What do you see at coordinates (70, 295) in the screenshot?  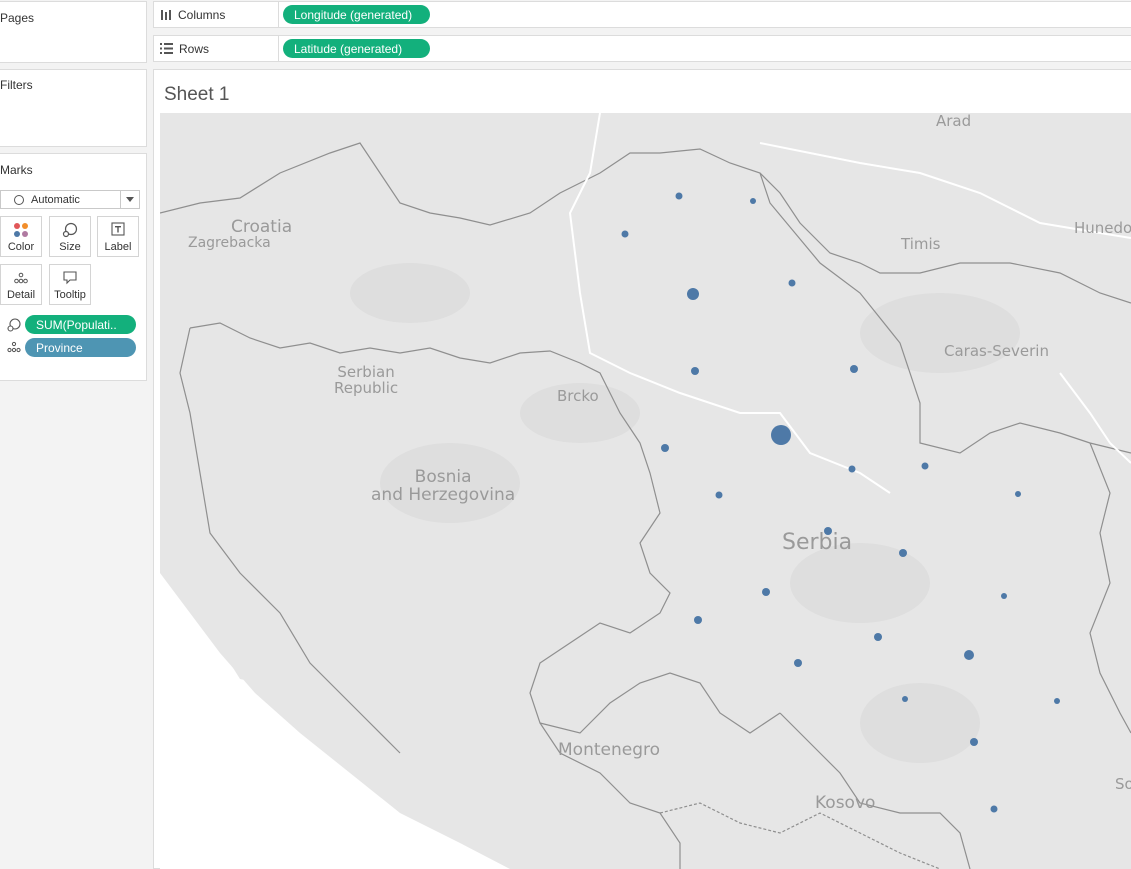 I see `tooltip-label: Tooltip` at bounding box center [70, 295].